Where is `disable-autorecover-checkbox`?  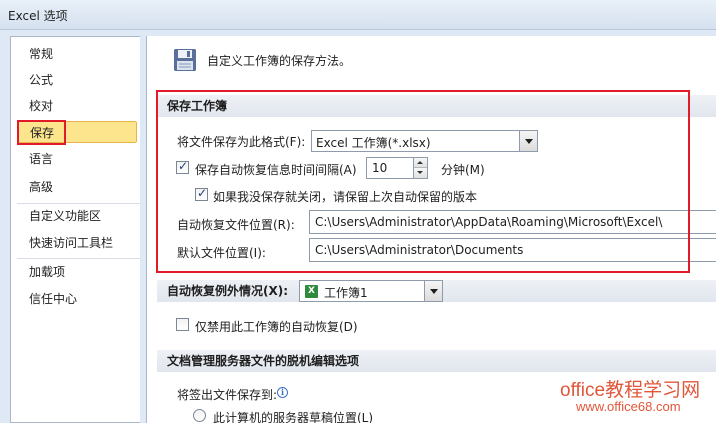
disable-autorecover-checkbox is located at coordinates (182, 324).